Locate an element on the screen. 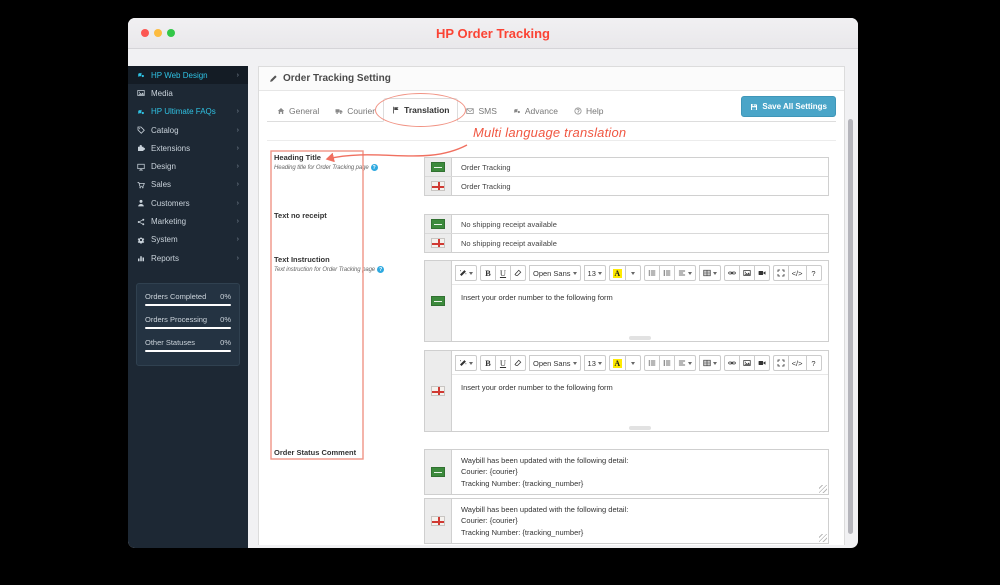 The image size is (1000, 585). gears-icon is located at coordinates (141, 112).